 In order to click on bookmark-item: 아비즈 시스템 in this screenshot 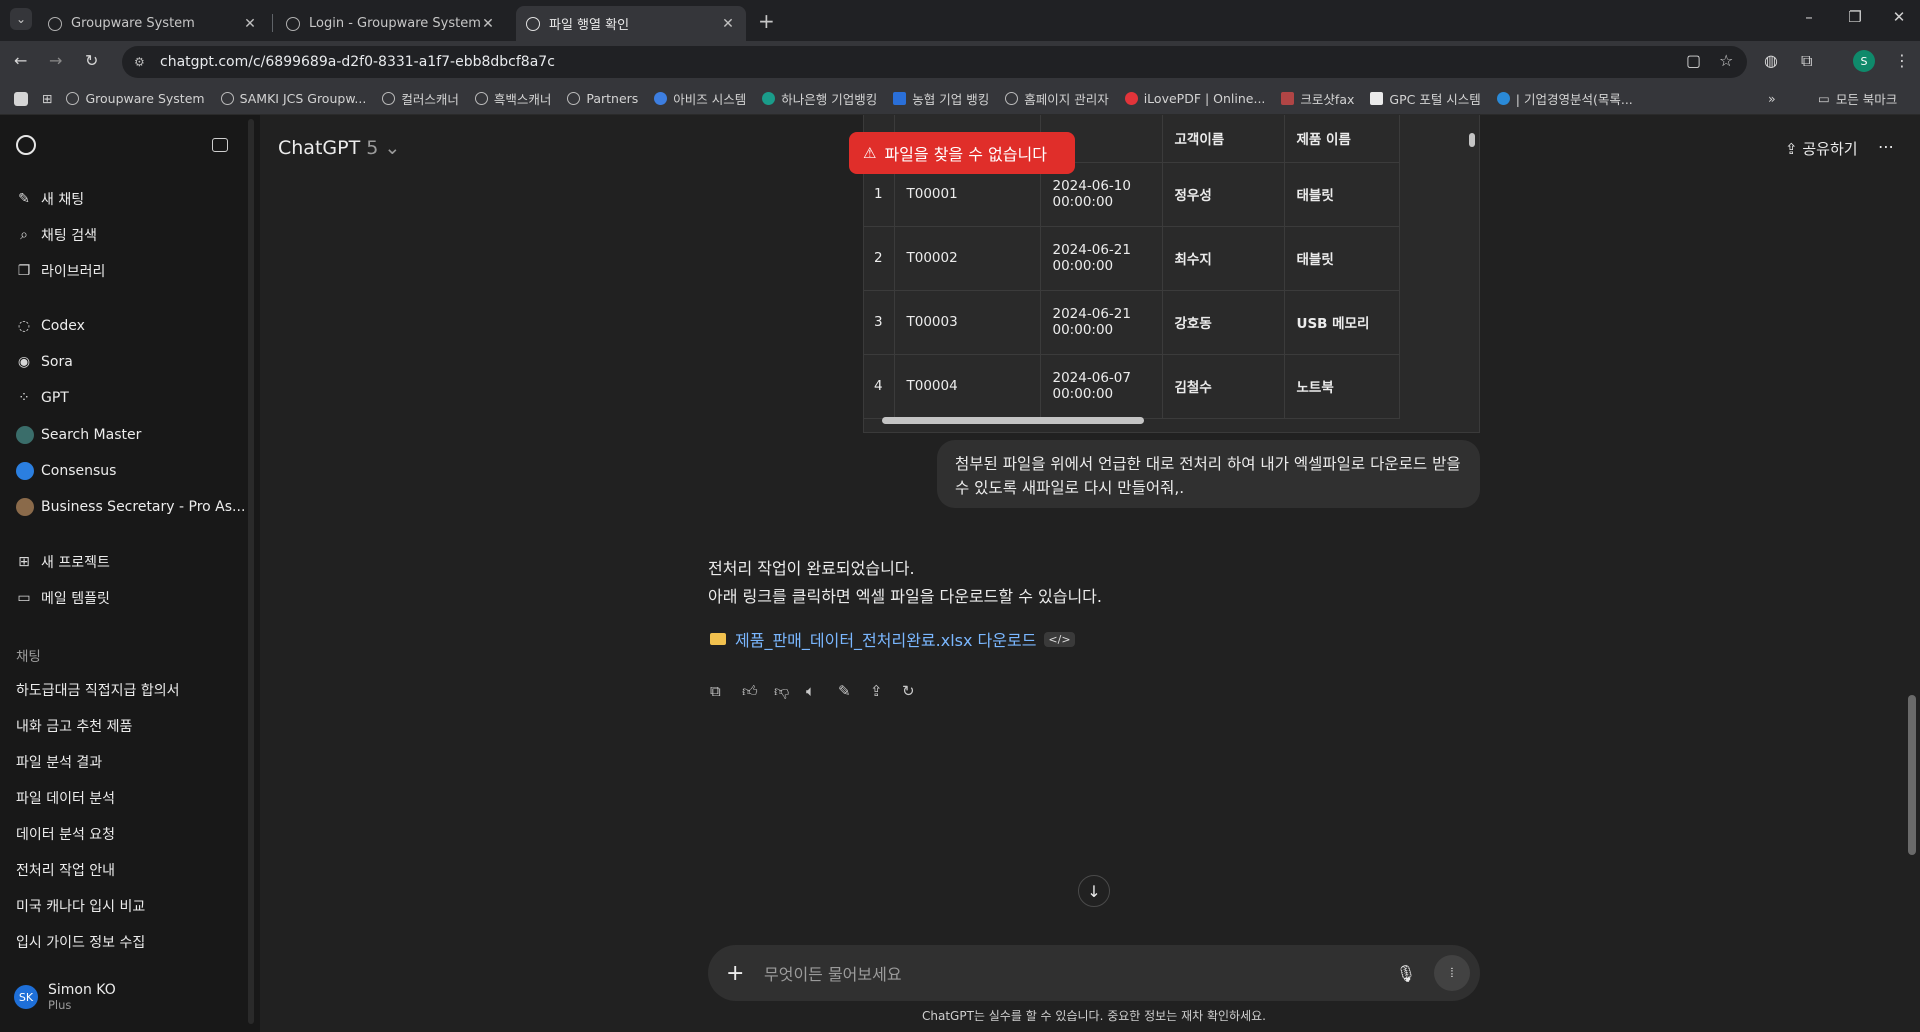, I will do `click(700, 98)`.